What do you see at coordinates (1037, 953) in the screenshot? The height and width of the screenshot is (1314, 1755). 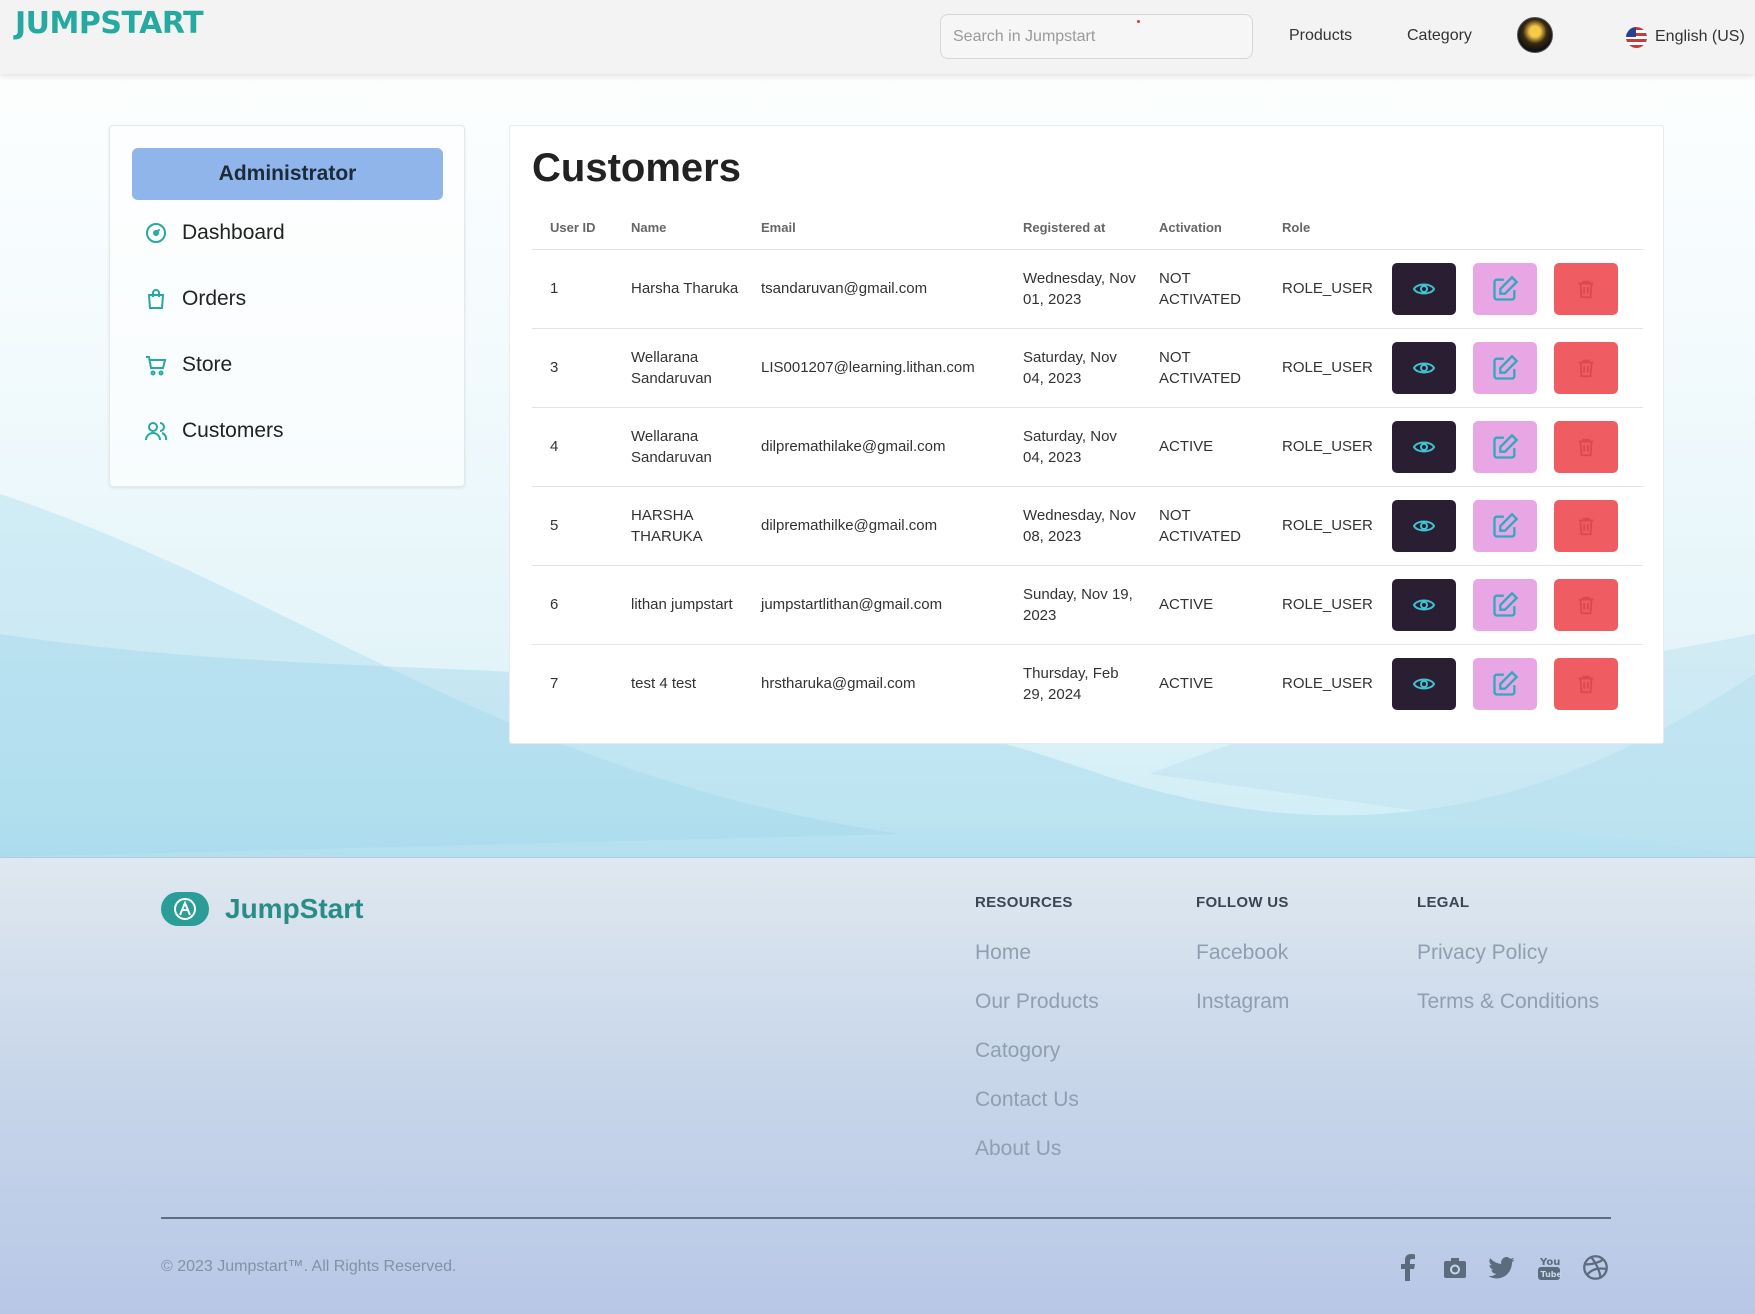 I see `footer-link-home: Home` at bounding box center [1037, 953].